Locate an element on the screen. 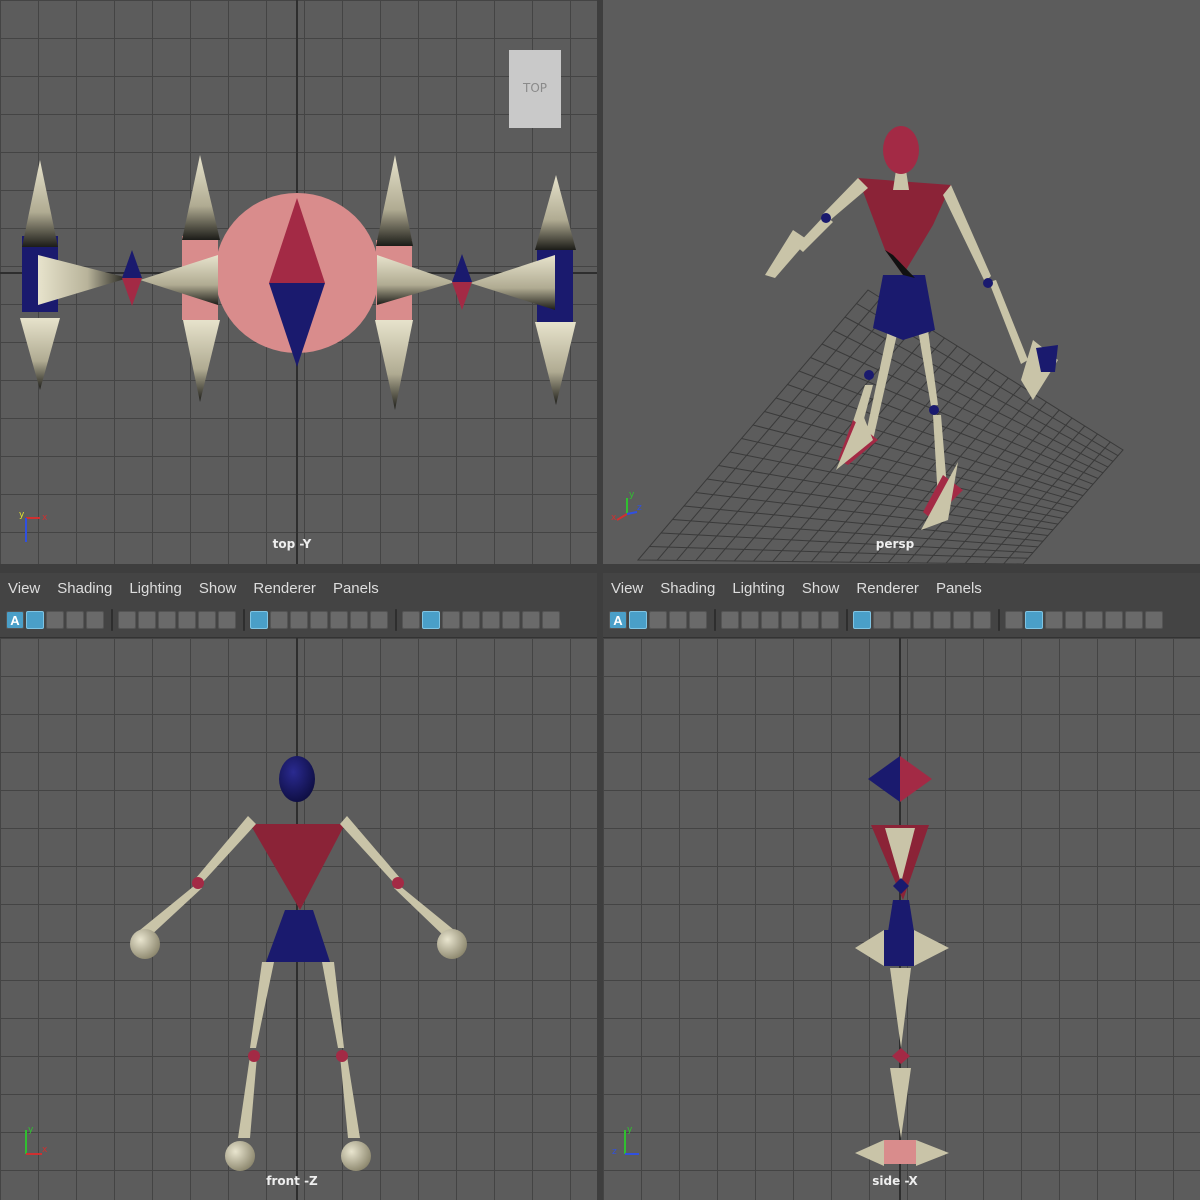 This screenshot has width=1200, height=1200. axis-gizmo-icon: y z is located at coordinates (625, 1141).